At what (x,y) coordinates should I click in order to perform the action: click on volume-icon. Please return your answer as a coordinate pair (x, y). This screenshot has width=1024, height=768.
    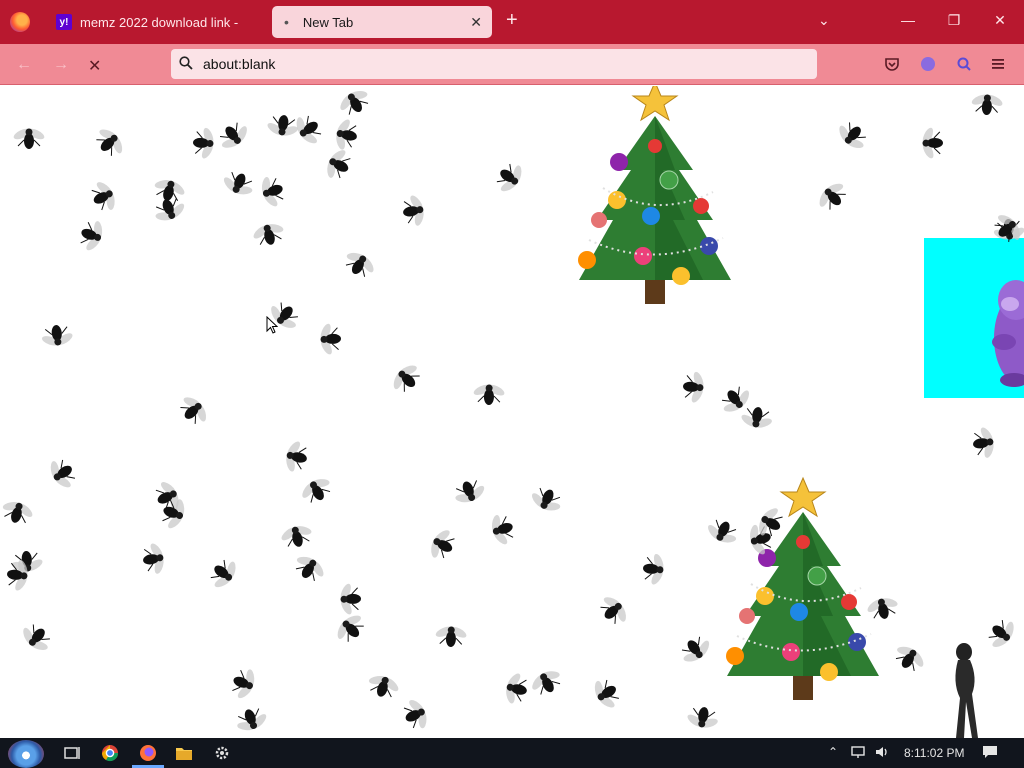
    Looking at the image, I should click on (882, 753).